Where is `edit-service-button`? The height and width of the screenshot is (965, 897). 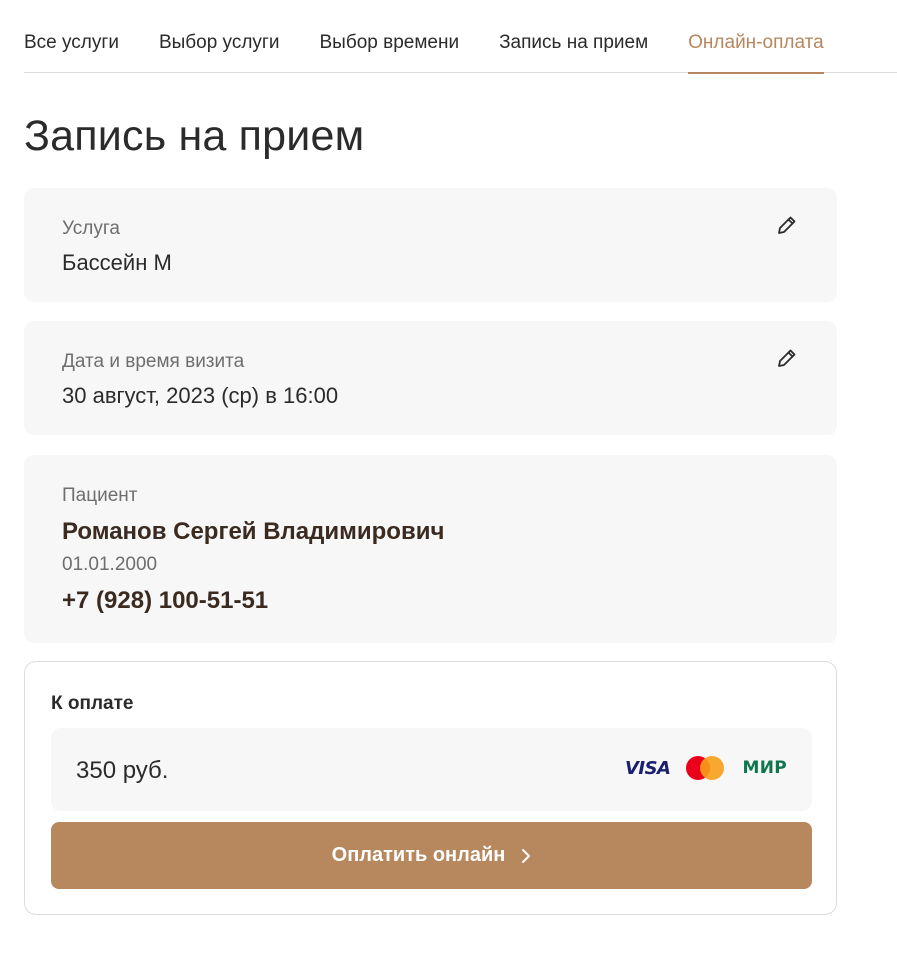 edit-service-button is located at coordinates (787, 225).